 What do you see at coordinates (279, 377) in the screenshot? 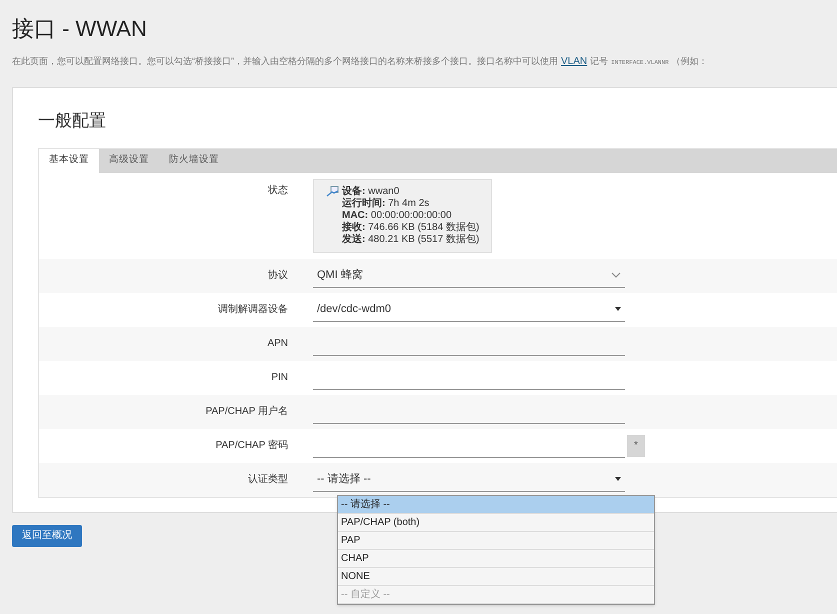
I see `field-label: PIN` at bounding box center [279, 377].